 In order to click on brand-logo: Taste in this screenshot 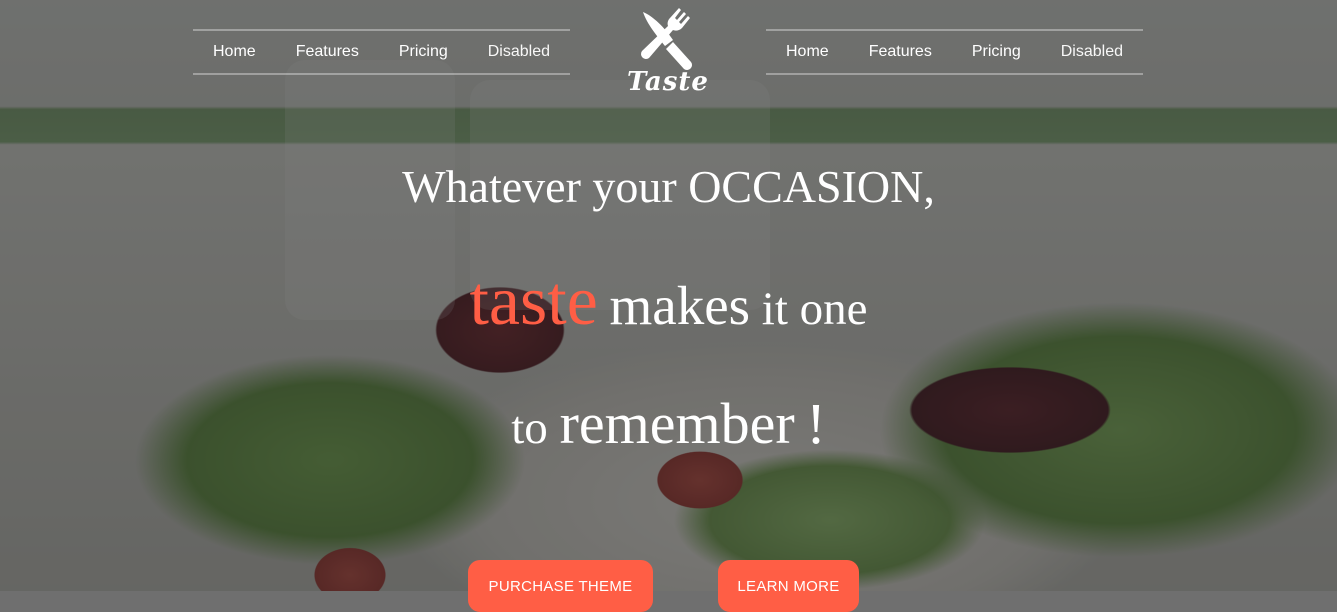, I will do `click(668, 54)`.